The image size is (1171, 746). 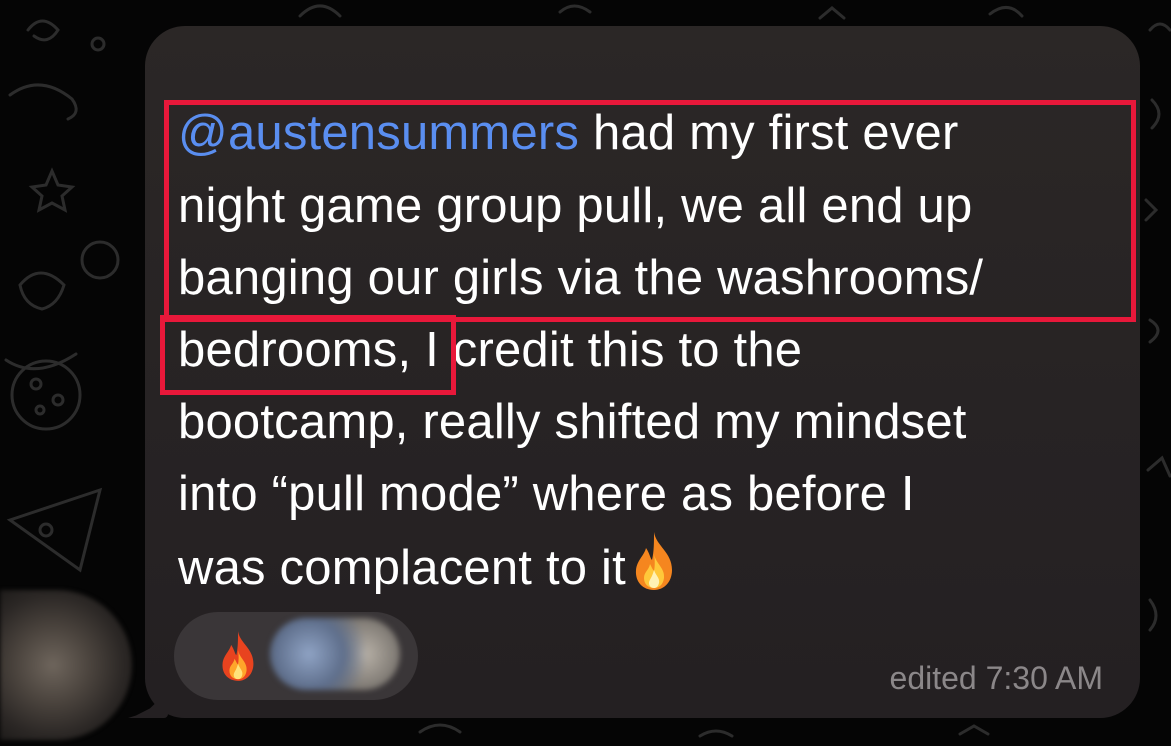 What do you see at coordinates (402, 568) in the screenshot?
I see `message-text: was complacent to it` at bounding box center [402, 568].